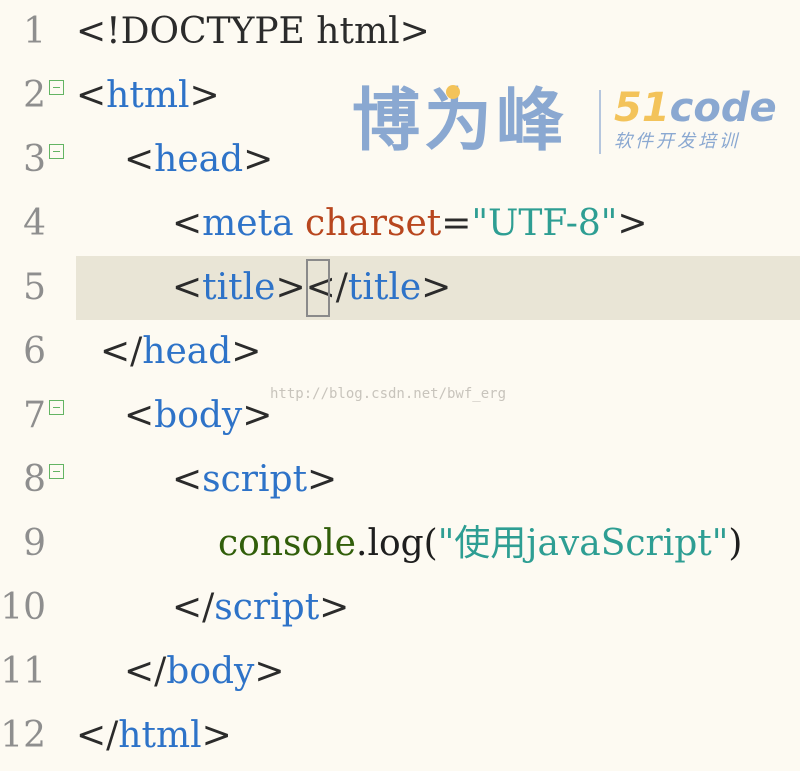  I want to click on line-code: console.log("使用javaScript"), so click(480, 544).